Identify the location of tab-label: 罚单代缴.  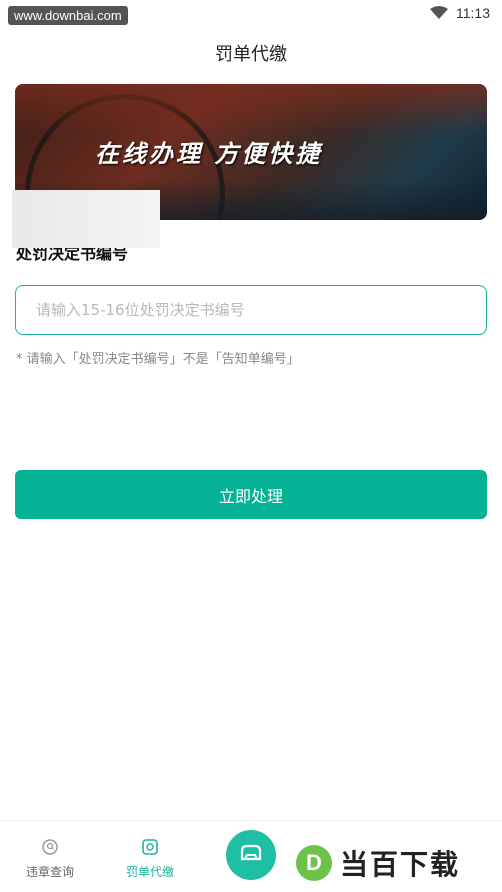
(149, 872).